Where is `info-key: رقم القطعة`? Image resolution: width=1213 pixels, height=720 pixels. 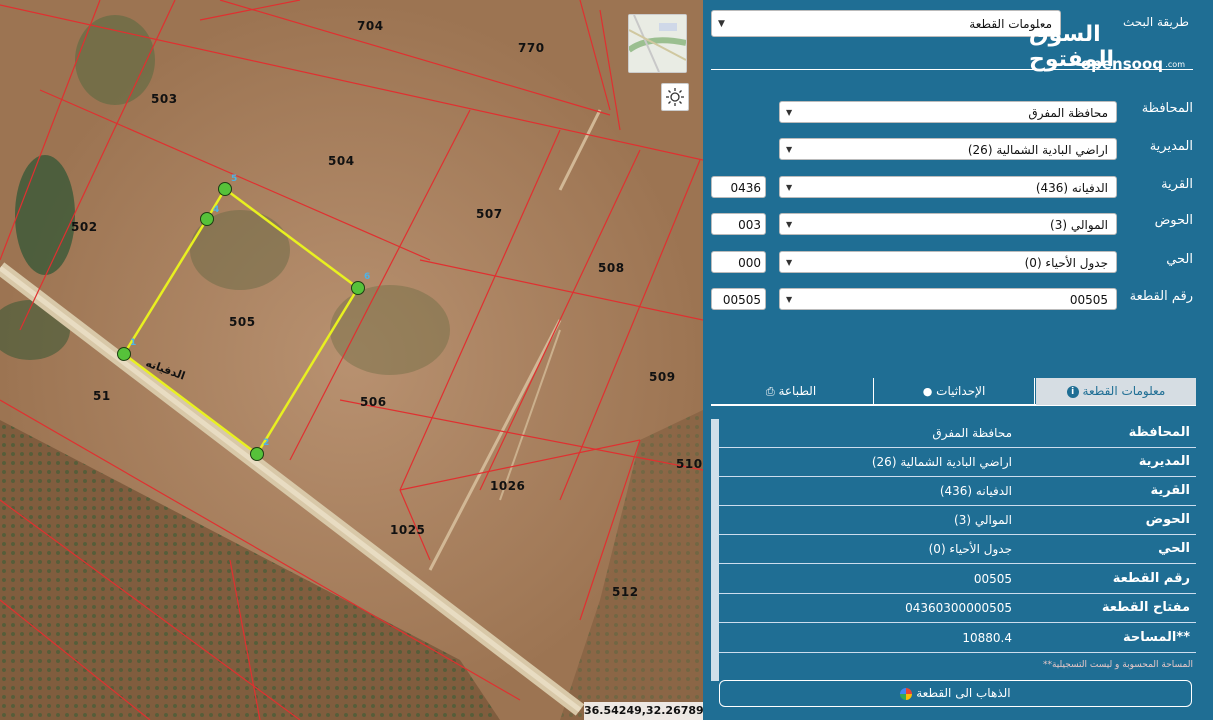 info-key: رقم القطعة is located at coordinates (1151, 578).